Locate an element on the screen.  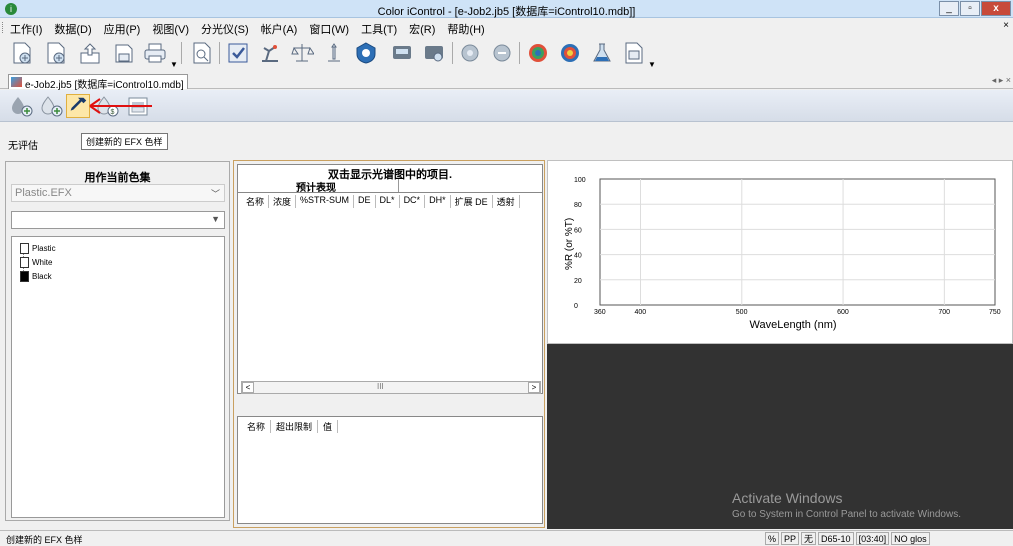
spectro-icon is located at coordinates (470, 53).